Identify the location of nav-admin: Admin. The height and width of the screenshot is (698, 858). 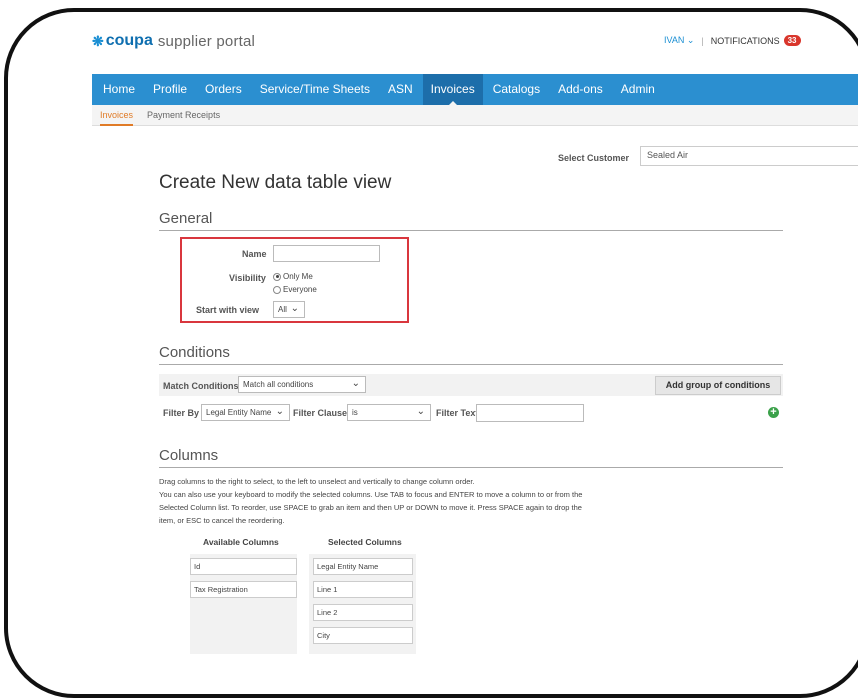
(638, 89).